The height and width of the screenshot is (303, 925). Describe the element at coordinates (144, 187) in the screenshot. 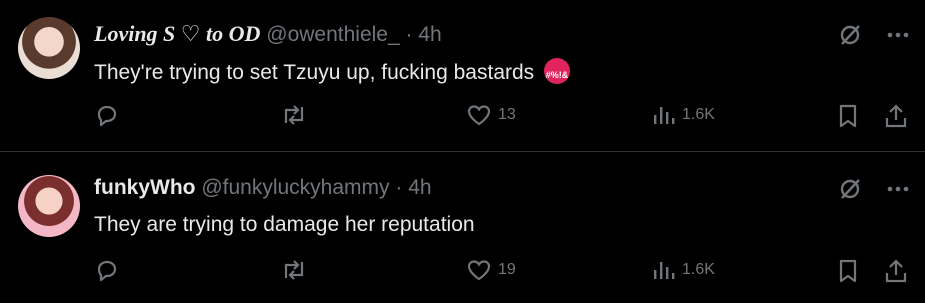

I see `display-name: funkyWho` at that location.